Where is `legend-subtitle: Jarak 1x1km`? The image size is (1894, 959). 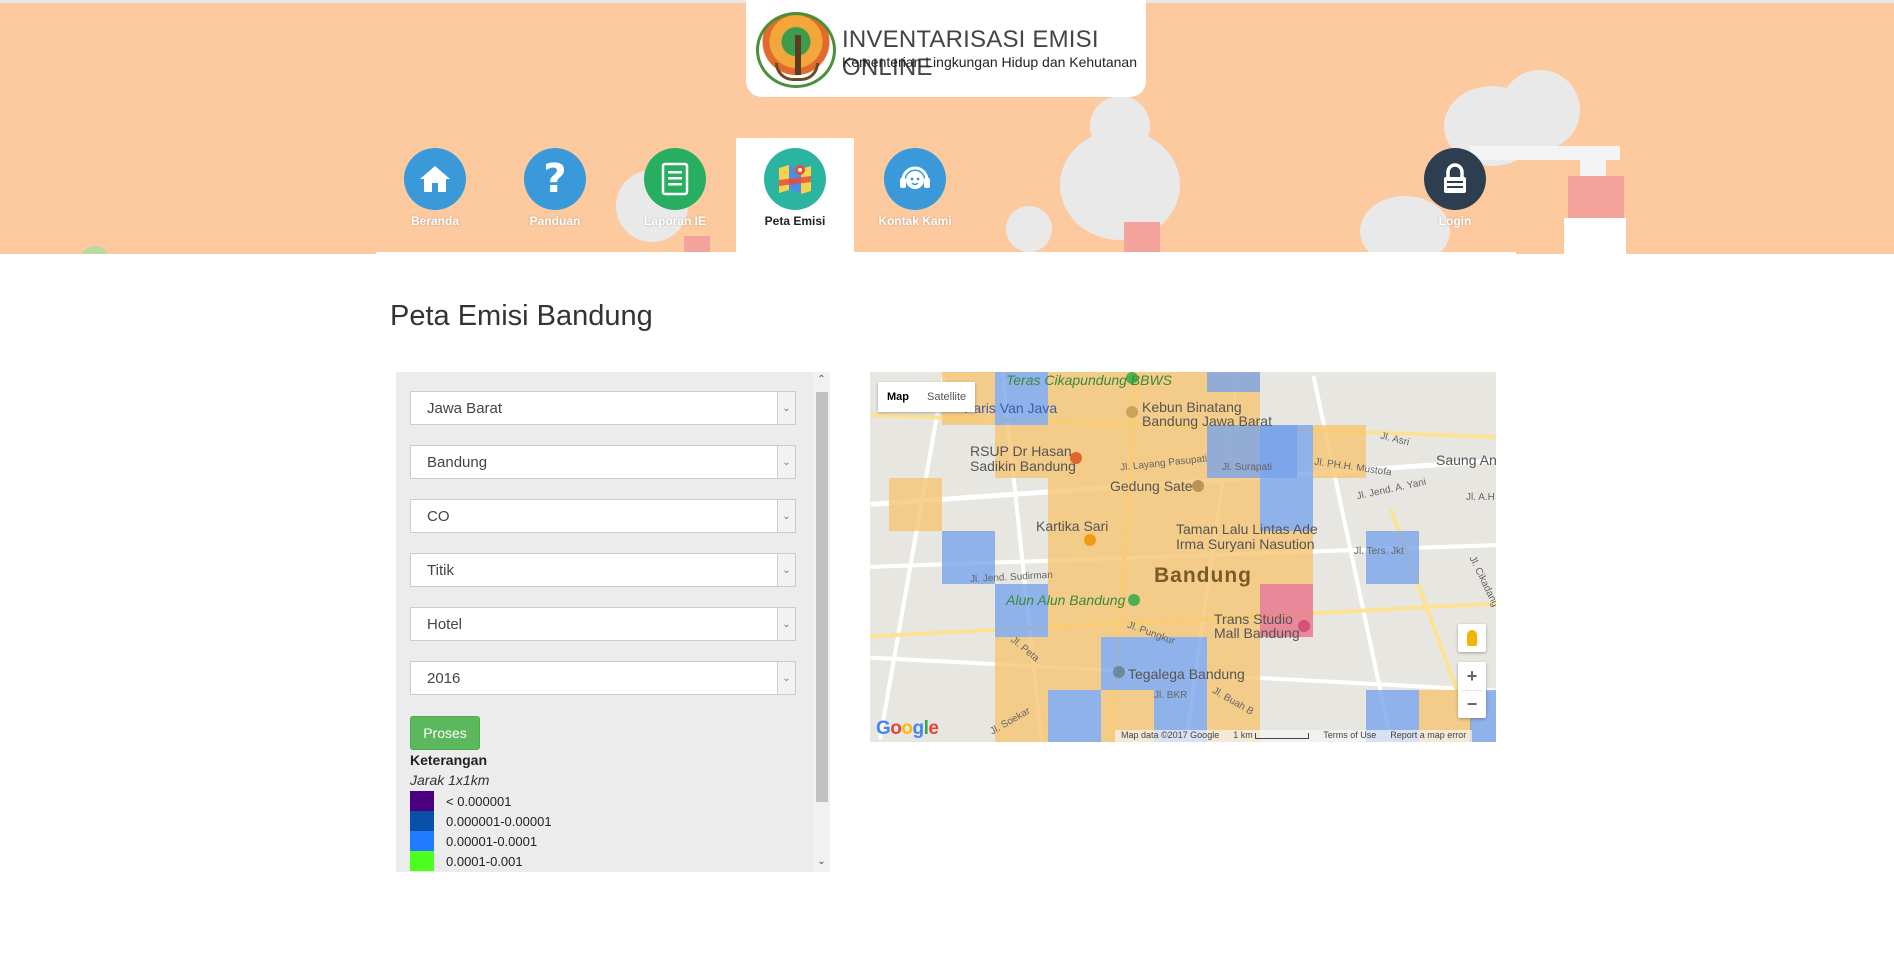
legend-subtitle: Jarak 1x1km is located at coordinates (450, 780).